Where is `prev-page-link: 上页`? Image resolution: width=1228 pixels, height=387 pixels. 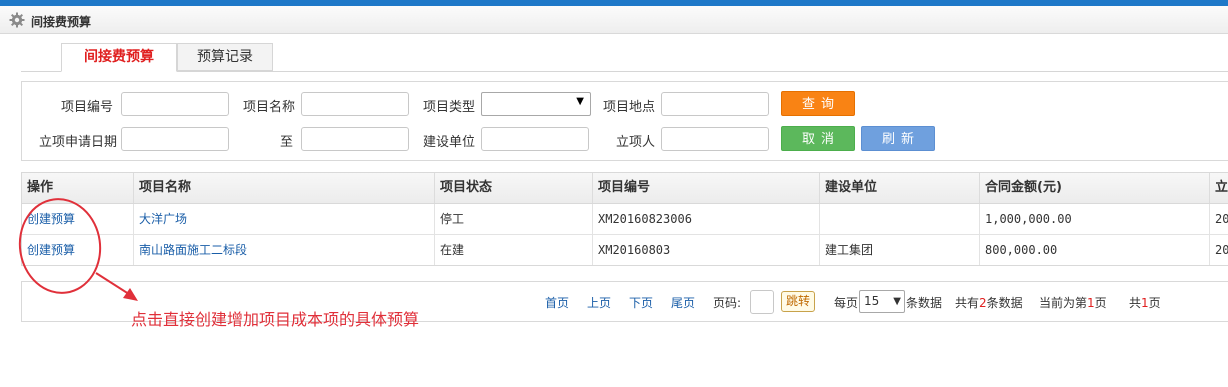
prev-page-link: 上页 is located at coordinates (599, 302).